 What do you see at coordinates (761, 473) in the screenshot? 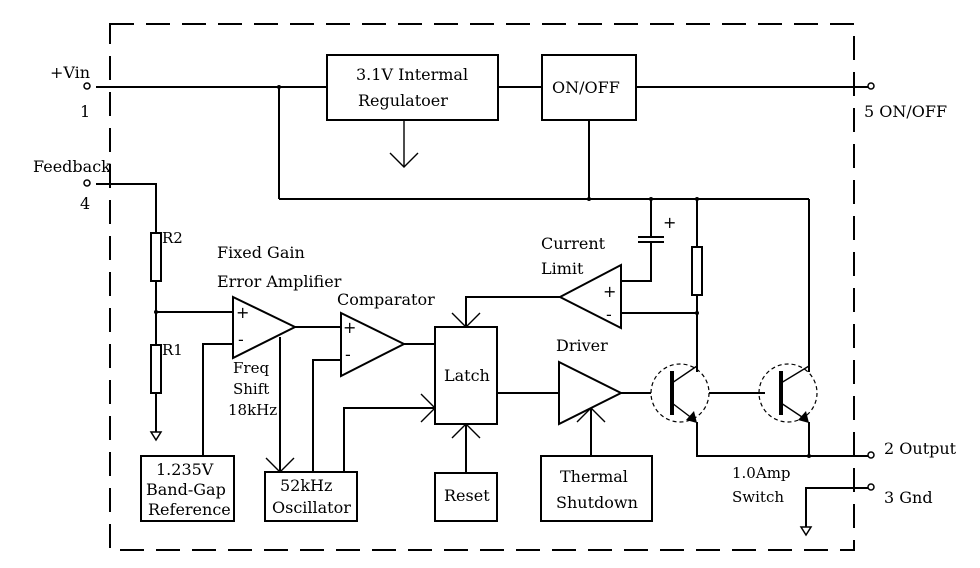
I see `switch-label-line1: 1.0Amp` at bounding box center [761, 473].